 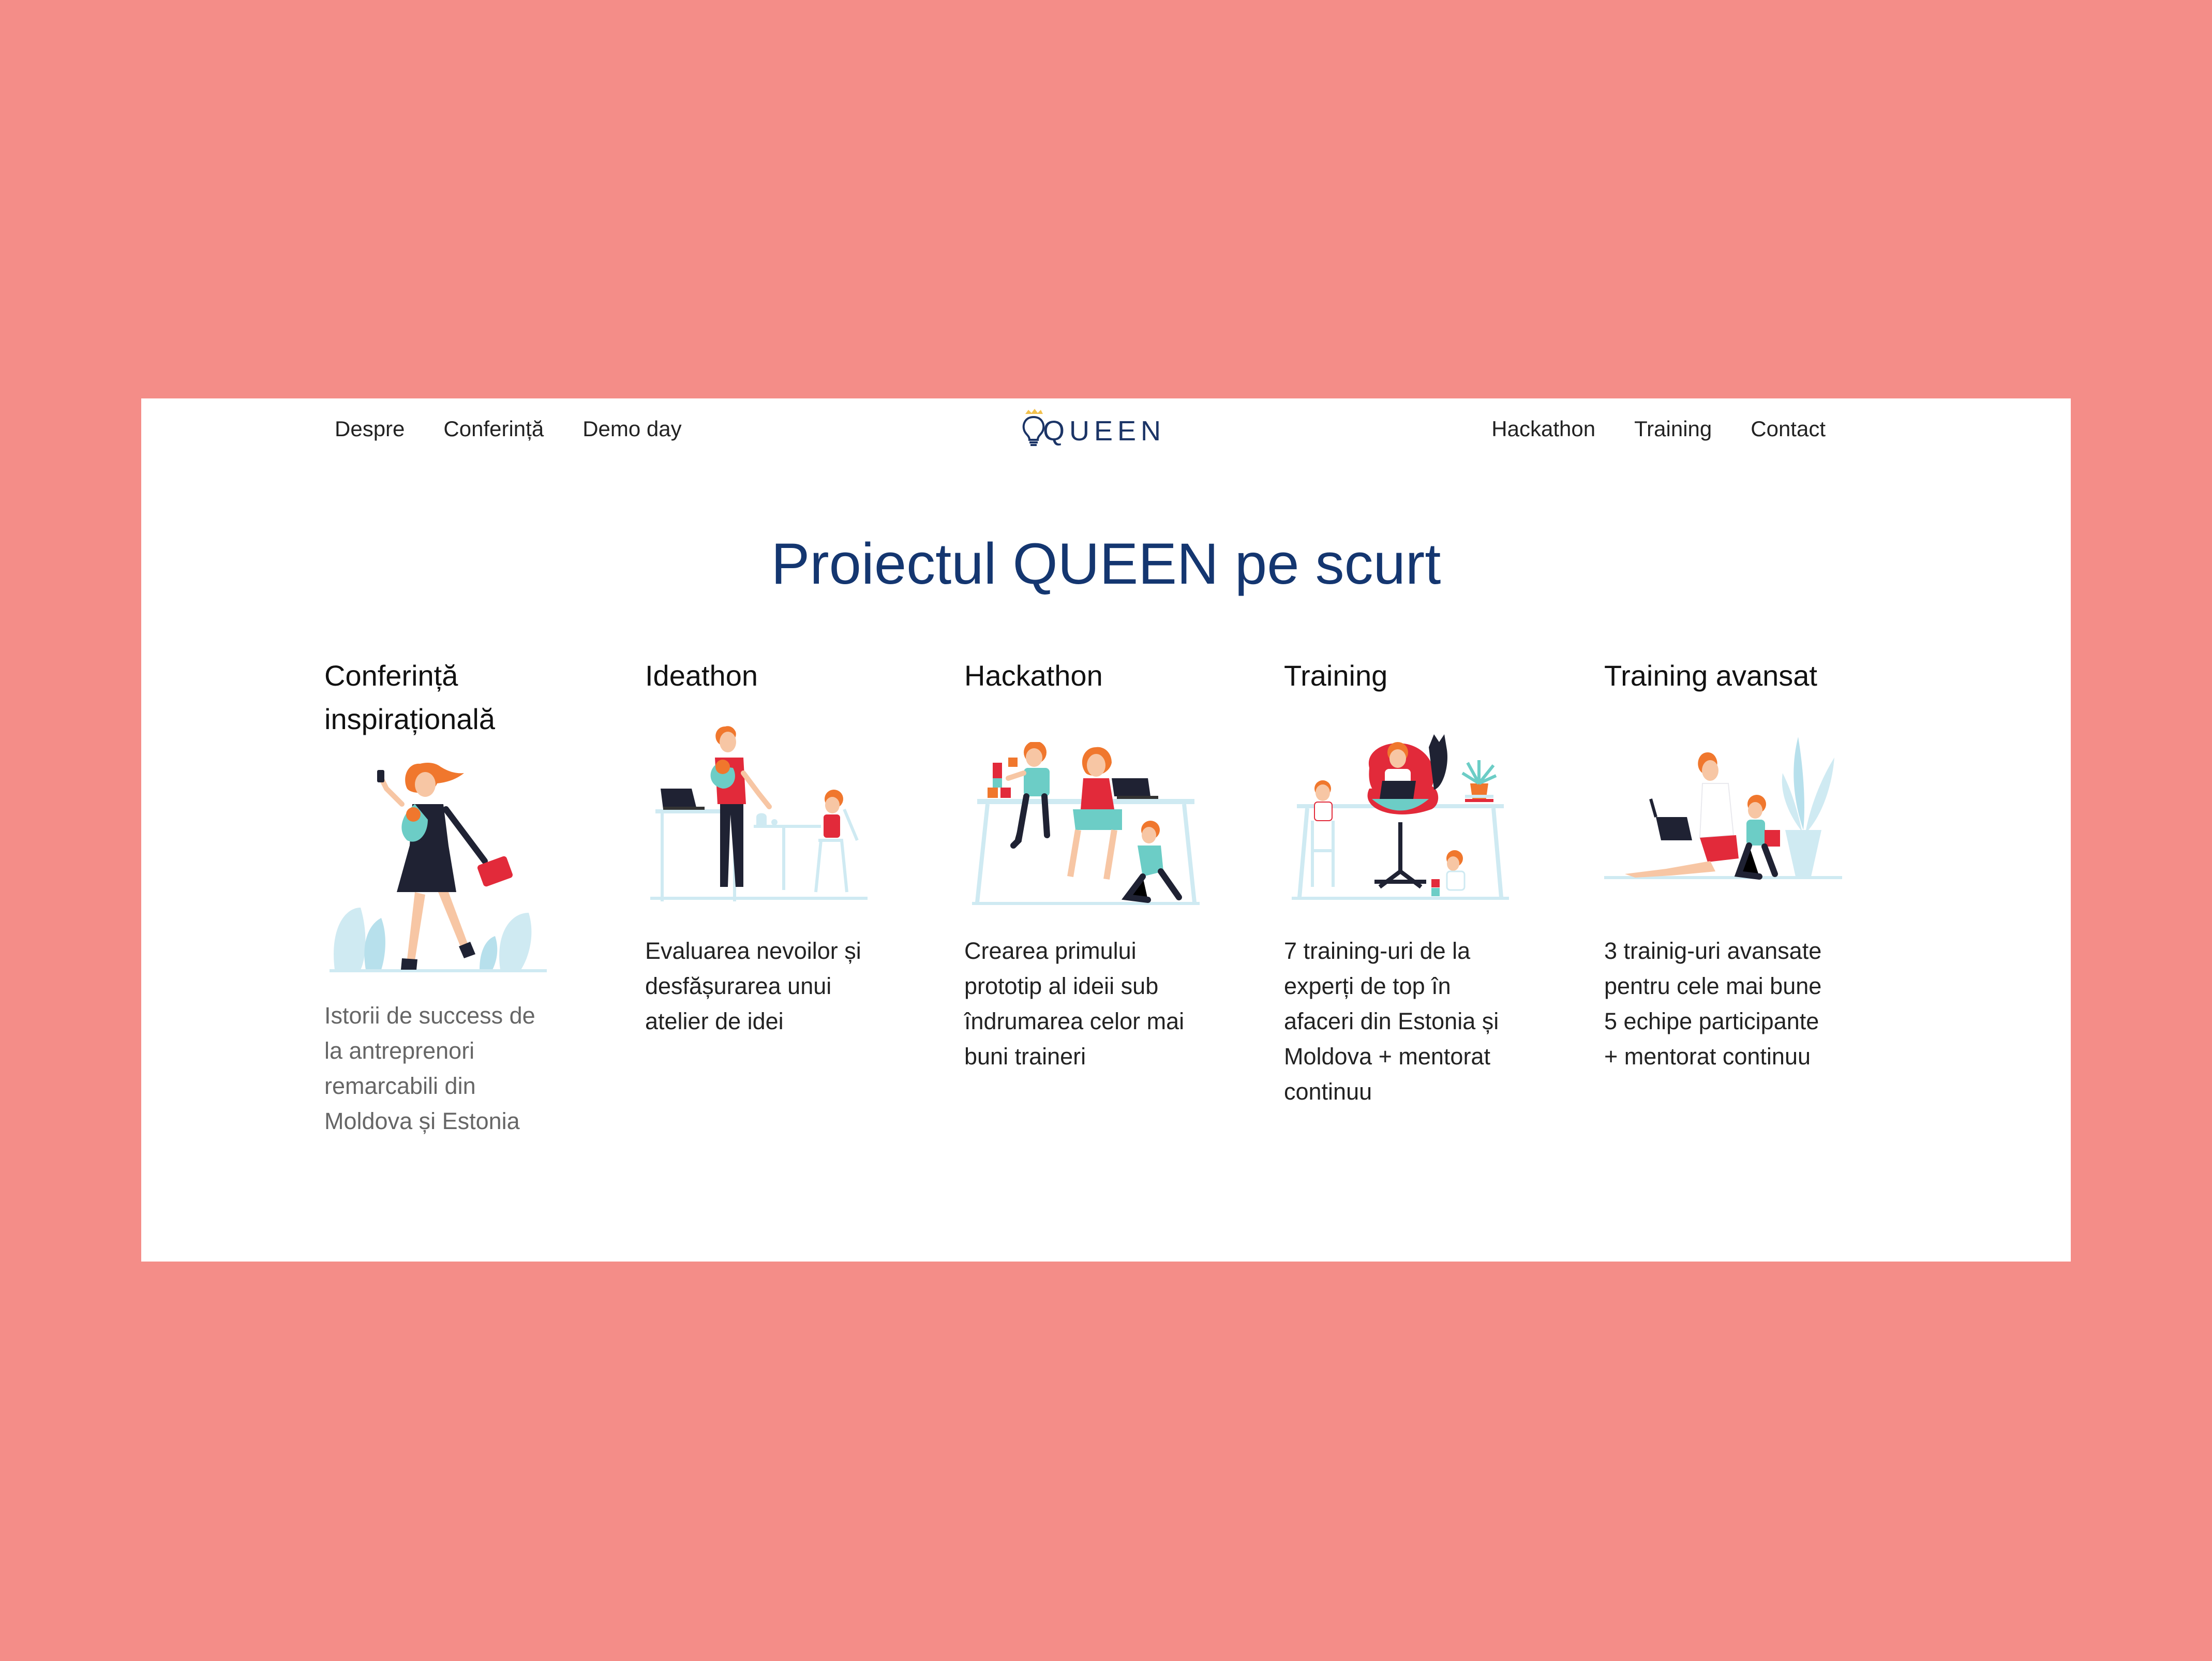 I want to click on feature-desc-line: remarcabili din, so click(x=400, y=1086).